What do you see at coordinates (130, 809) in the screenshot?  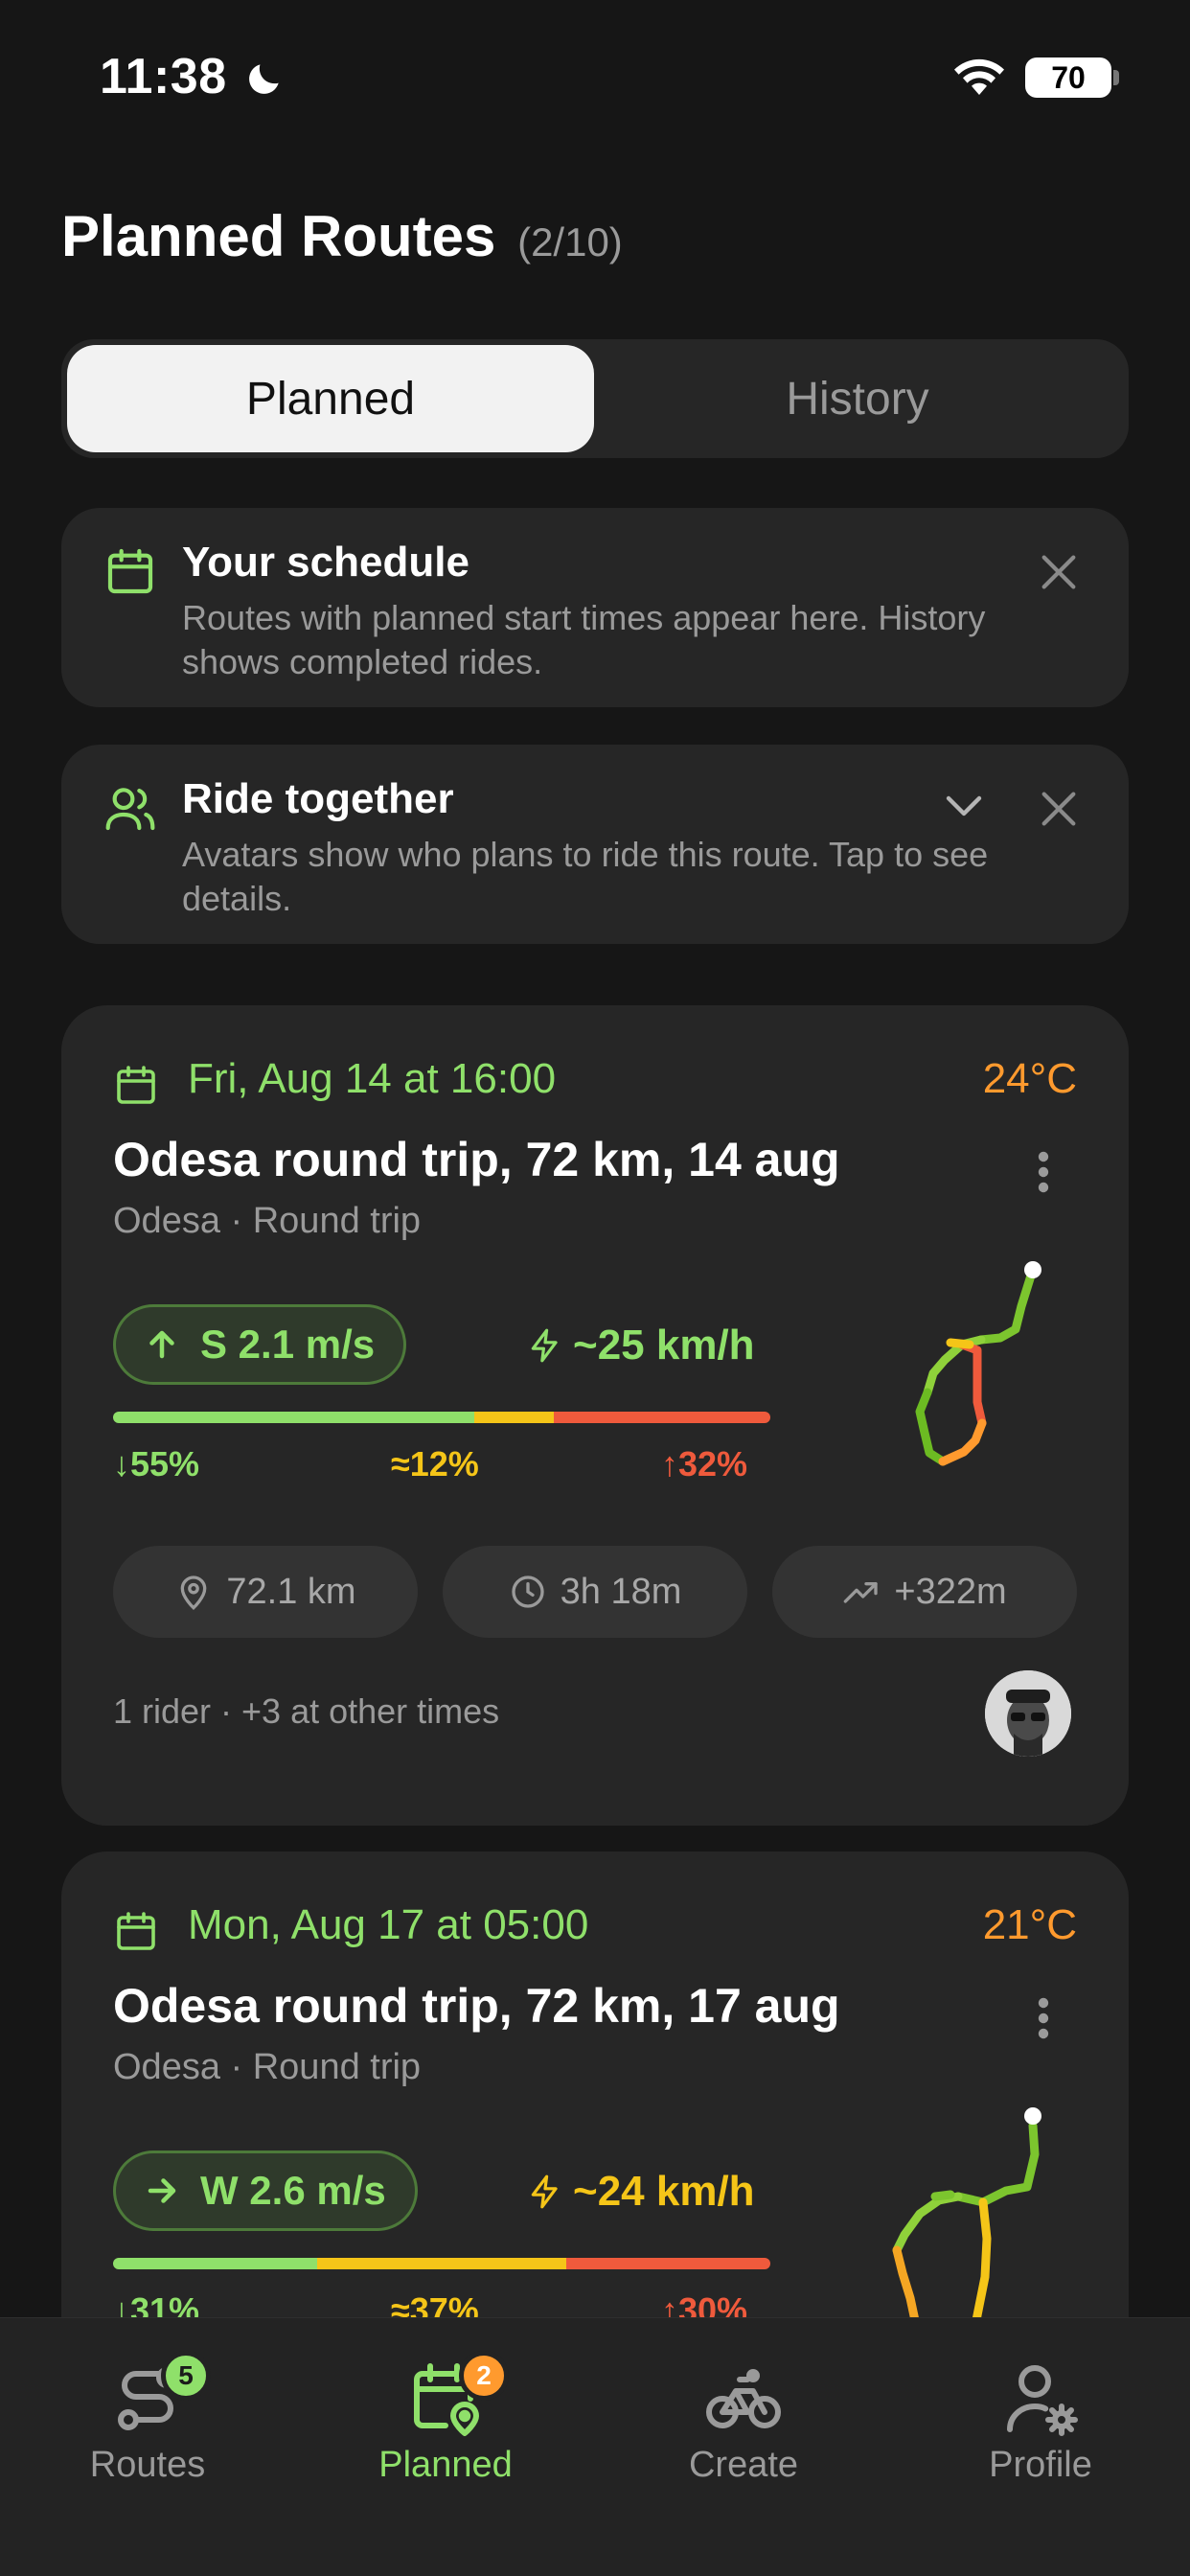 I see `users-icon` at bounding box center [130, 809].